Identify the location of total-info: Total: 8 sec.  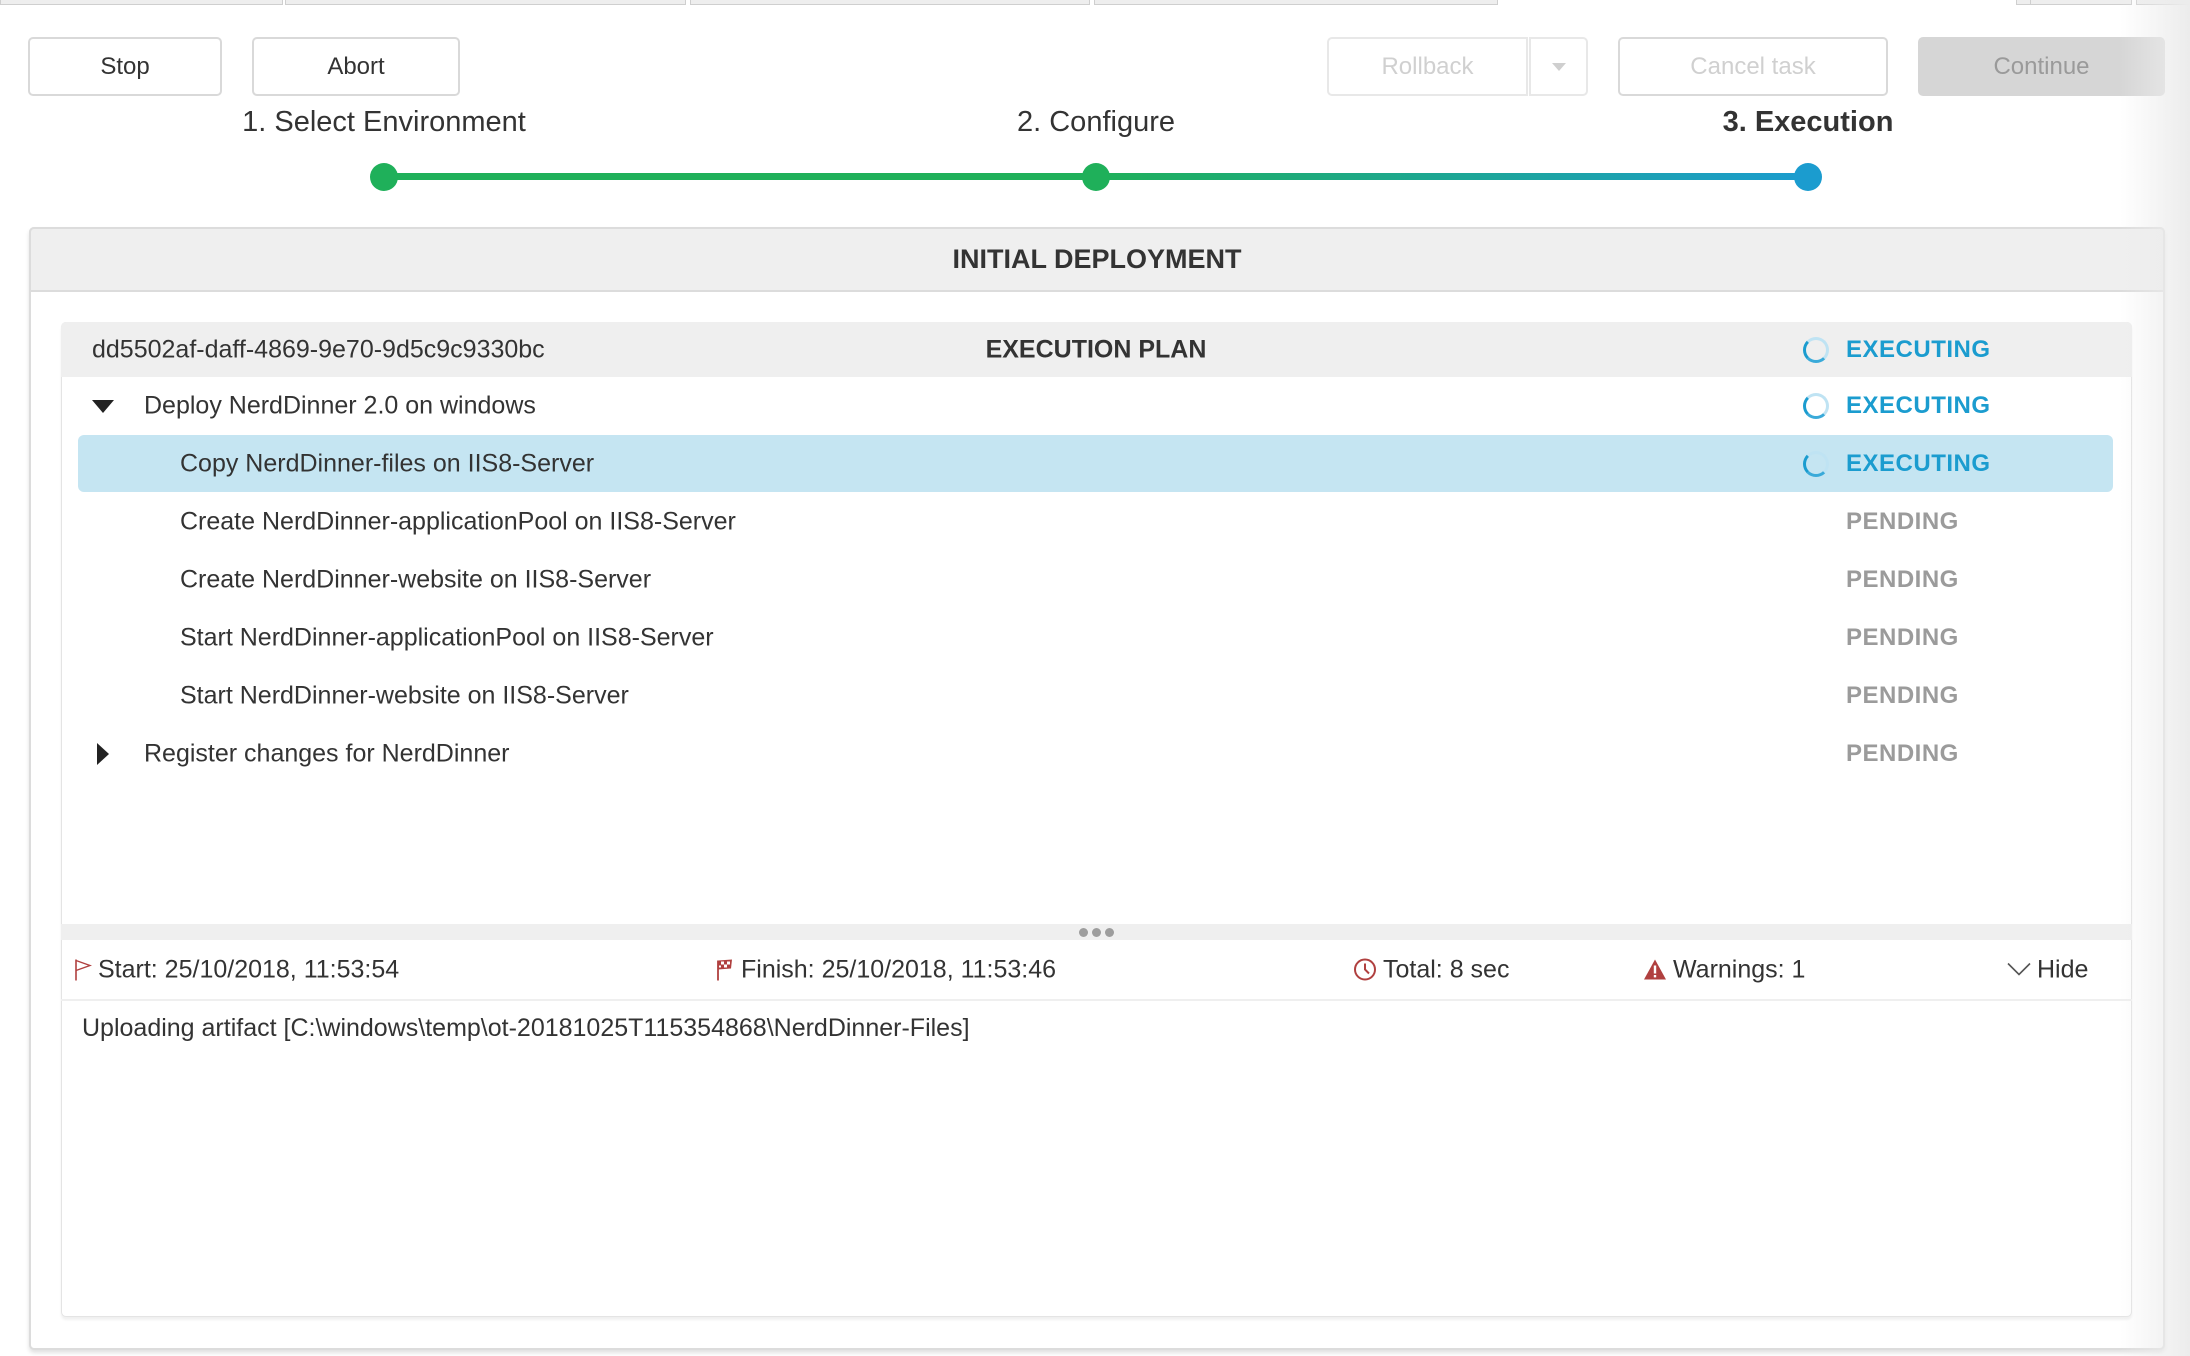
(1431, 969).